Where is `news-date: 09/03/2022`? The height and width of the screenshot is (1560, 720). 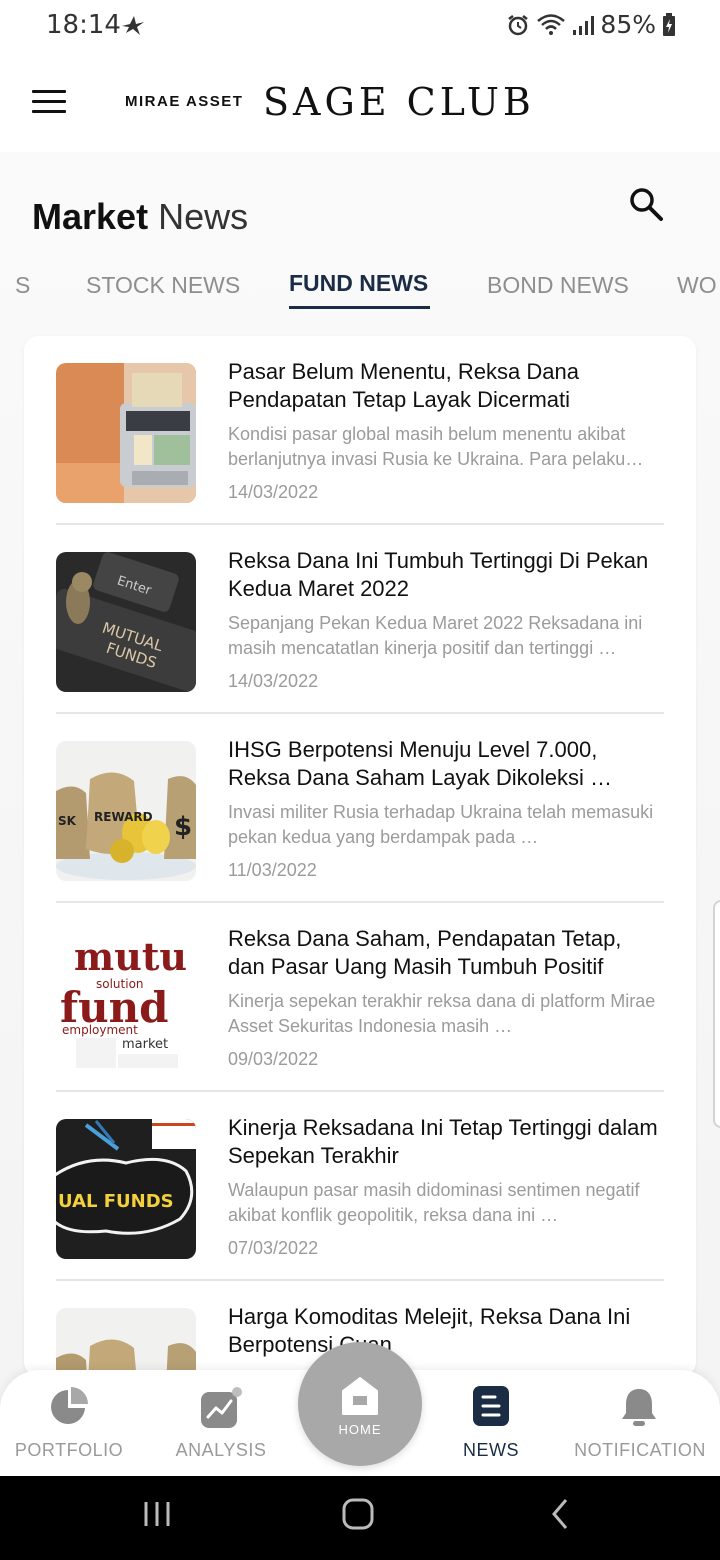
news-date: 09/03/2022 is located at coordinates (273, 1059).